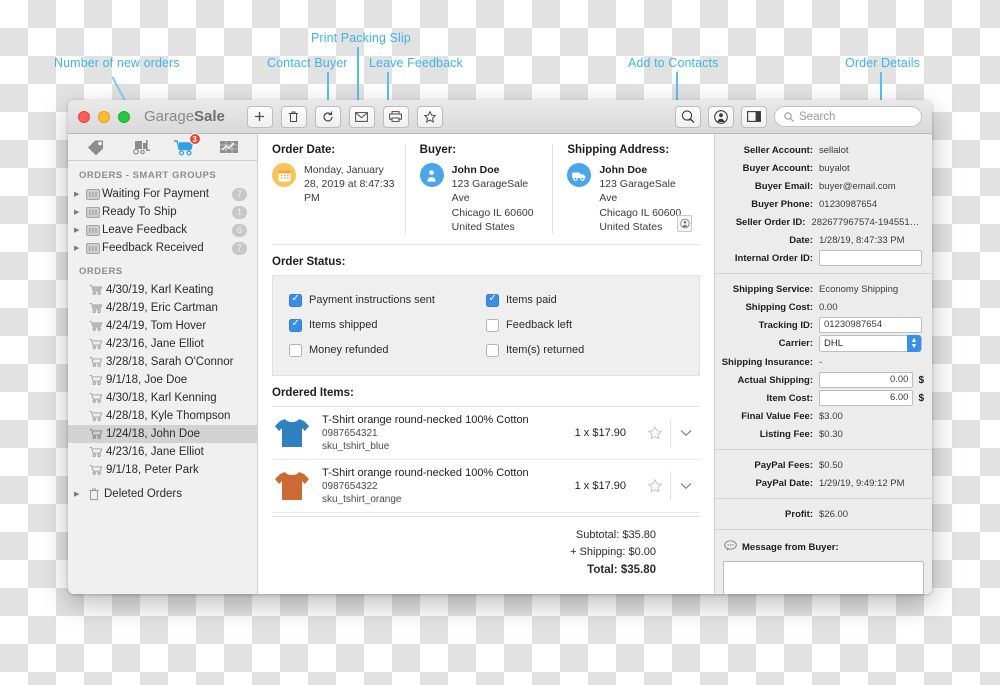  Describe the element at coordinates (185, 145) in the screenshot. I see `tab-orders: 3` at that location.